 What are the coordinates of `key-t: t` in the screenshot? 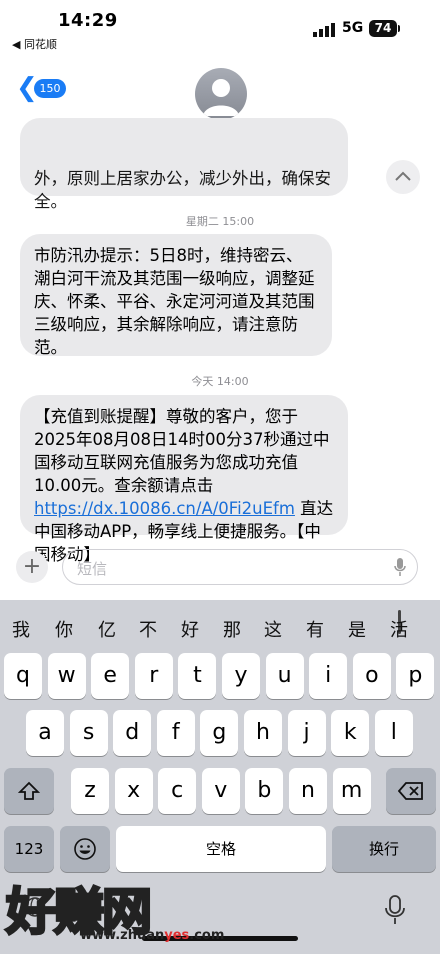 It's located at (197, 676).